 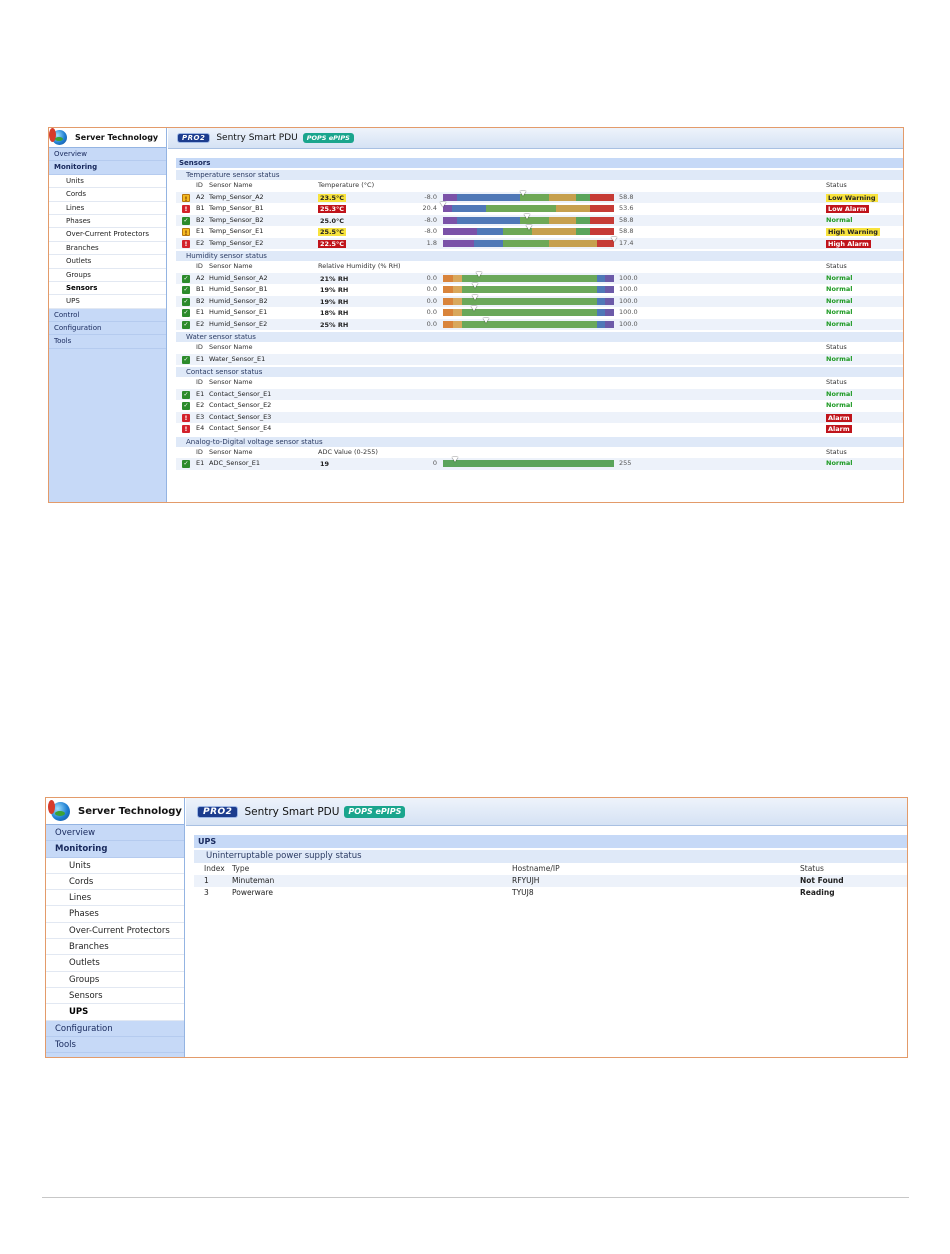 I want to click on range-min: 0, so click(x=434, y=463).